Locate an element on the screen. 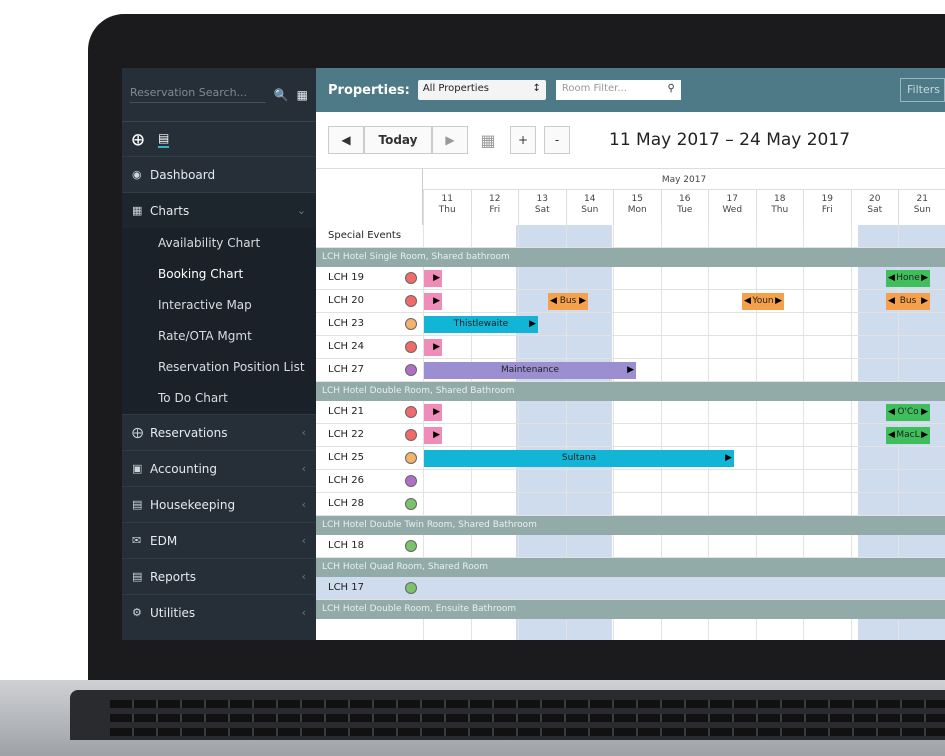 Image resolution: width=945 pixels, height=756 pixels. booking-guest: Bus is located at coordinates (568, 301).